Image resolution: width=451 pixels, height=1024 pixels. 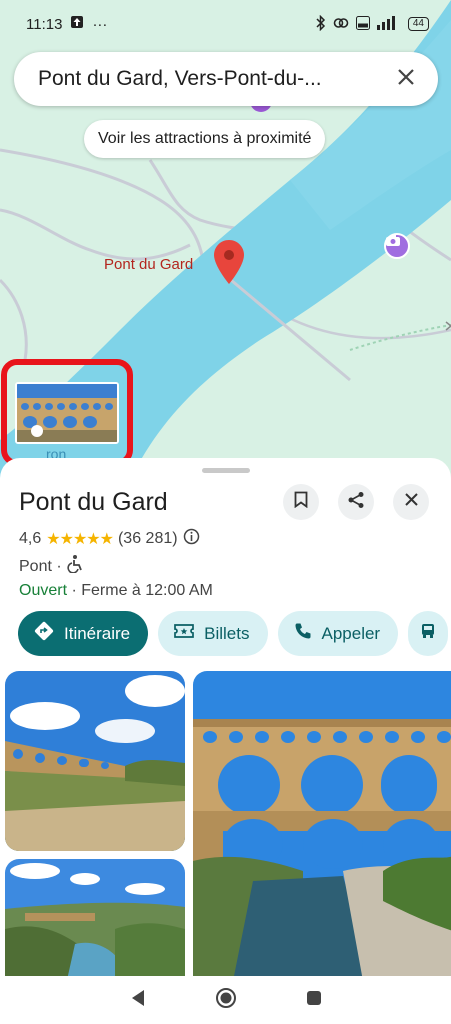 I want to click on share-button, so click(x=356, y=502).